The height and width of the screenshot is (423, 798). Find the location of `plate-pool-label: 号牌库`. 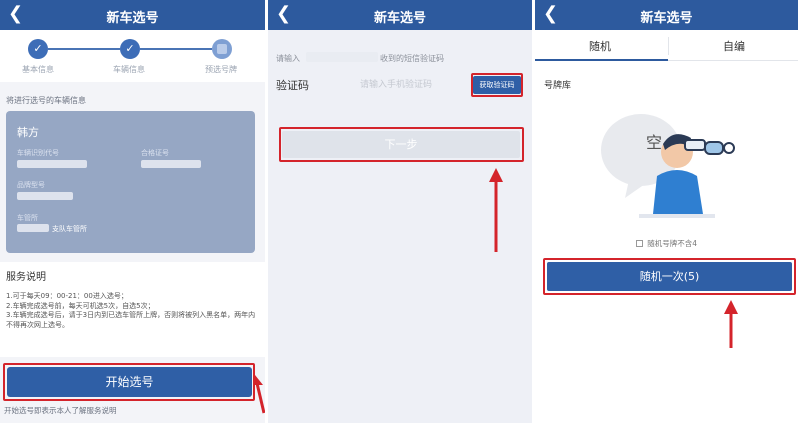

plate-pool-label: 号牌库 is located at coordinates (558, 86).